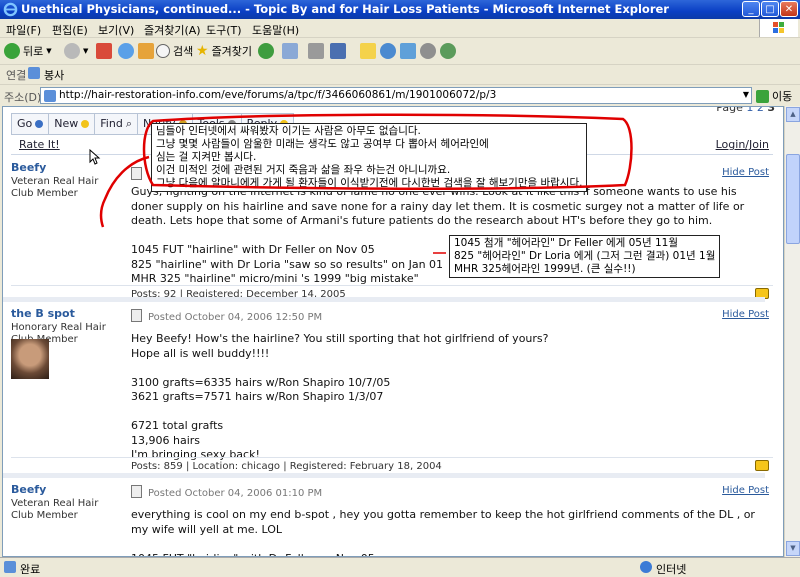  I want to click on go-button: 이동, so click(774, 96).